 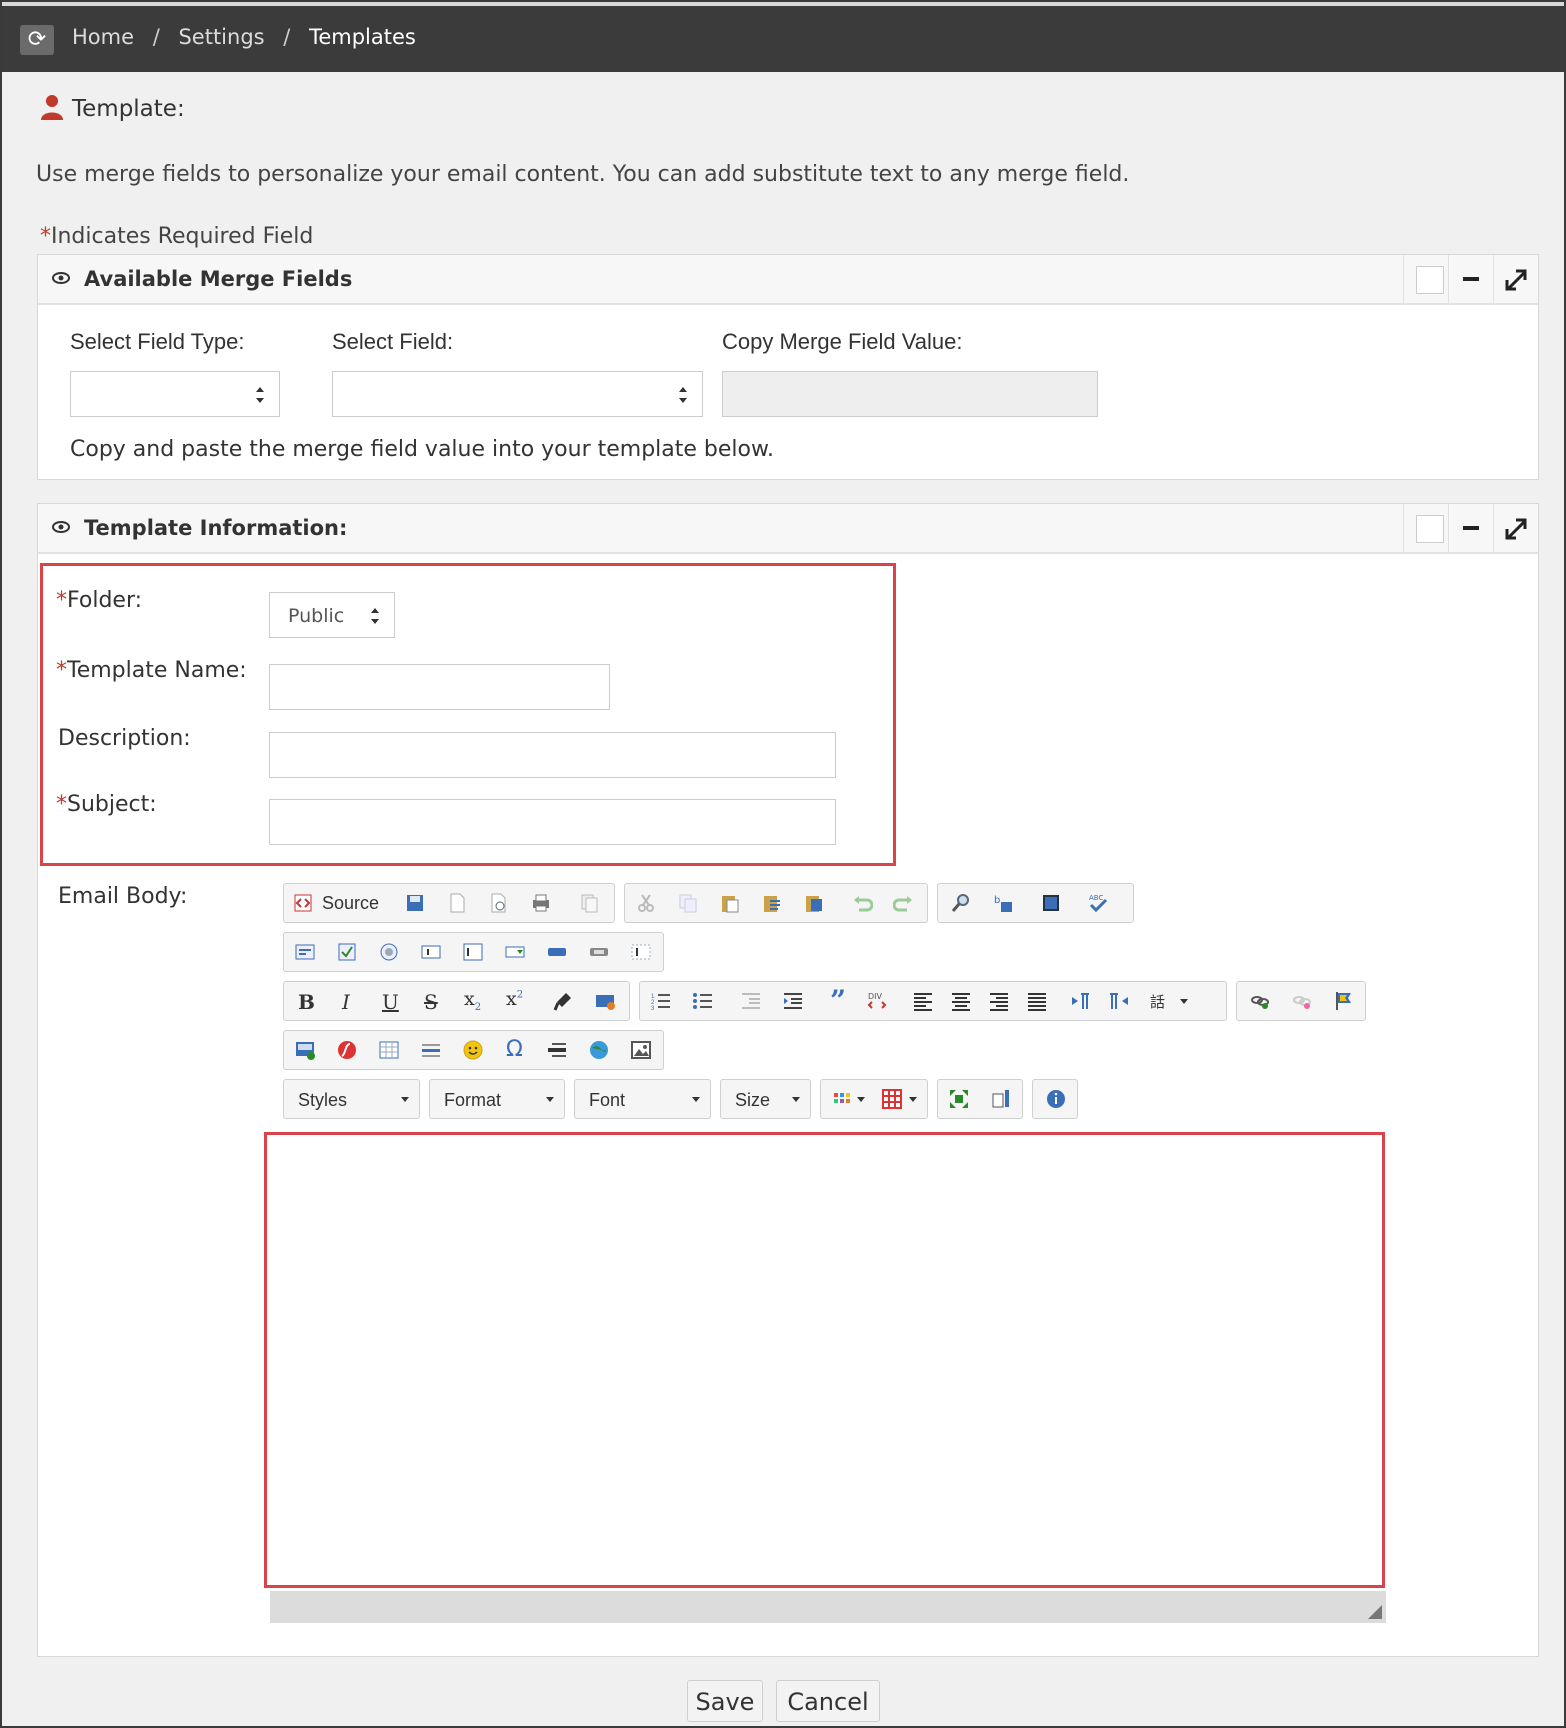 What do you see at coordinates (1051, 903) in the screenshot?
I see `select-all-icon` at bounding box center [1051, 903].